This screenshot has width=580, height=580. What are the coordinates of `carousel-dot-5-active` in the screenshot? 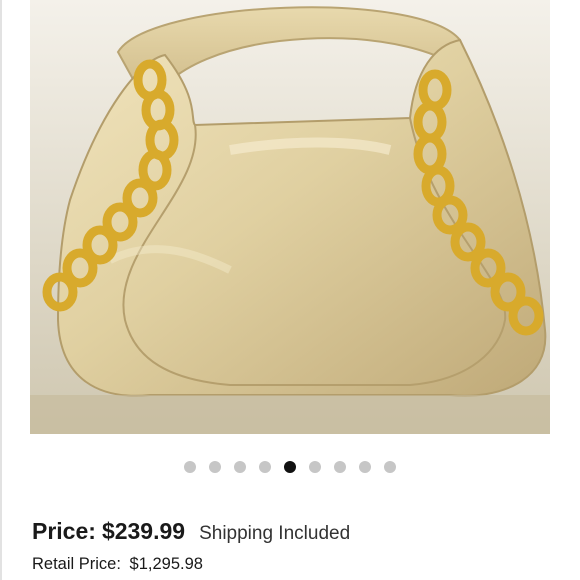 It's located at (290, 467).